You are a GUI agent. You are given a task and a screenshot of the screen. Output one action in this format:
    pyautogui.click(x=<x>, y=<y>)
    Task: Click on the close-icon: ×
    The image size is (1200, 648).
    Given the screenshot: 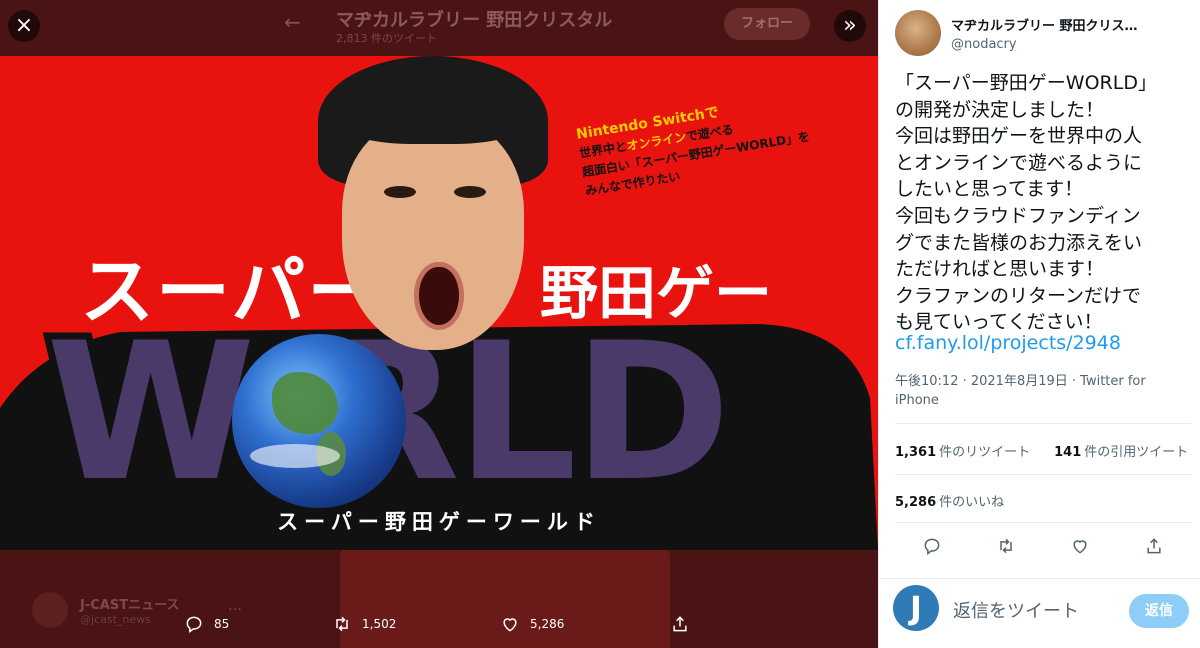 What is the action you would take?
    pyautogui.click(x=24, y=25)
    